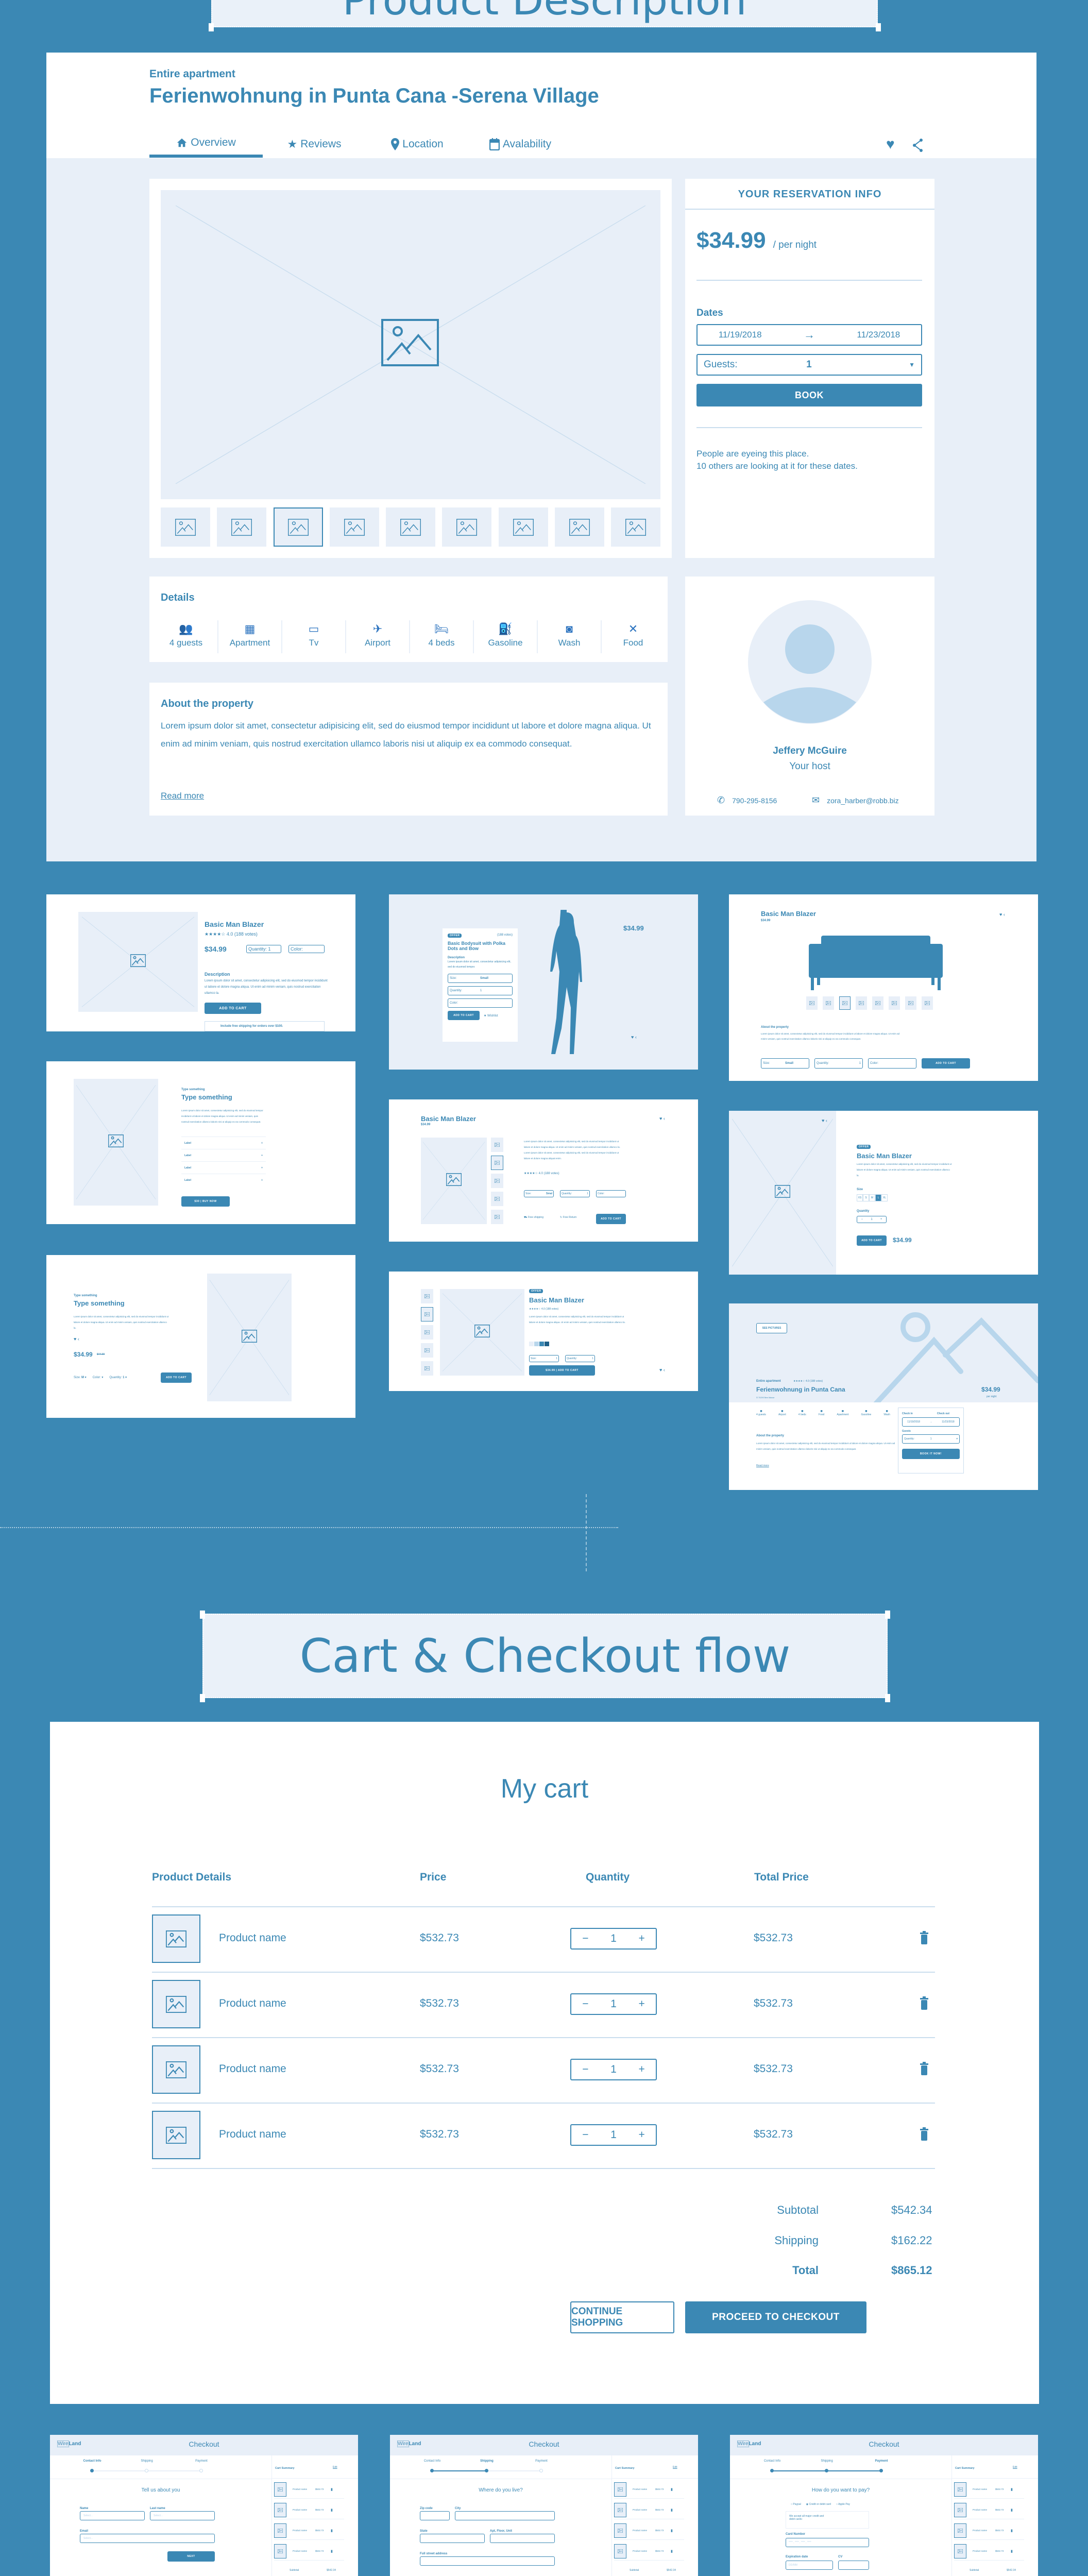 The height and width of the screenshot is (2576, 1088). What do you see at coordinates (762, 1465) in the screenshot?
I see `read-more-link: Read more` at bounding box center [762, 1465].